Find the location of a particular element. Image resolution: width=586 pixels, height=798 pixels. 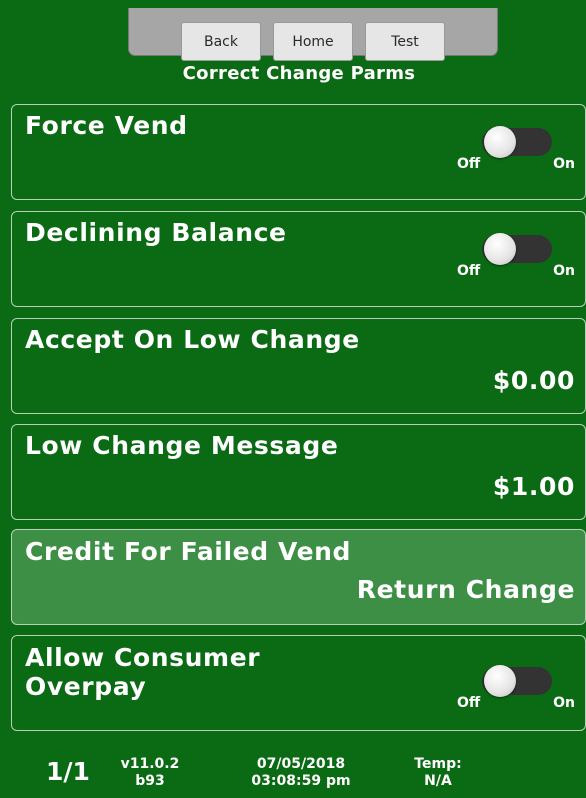

back-button: Back is located at coordinates (221, 41).